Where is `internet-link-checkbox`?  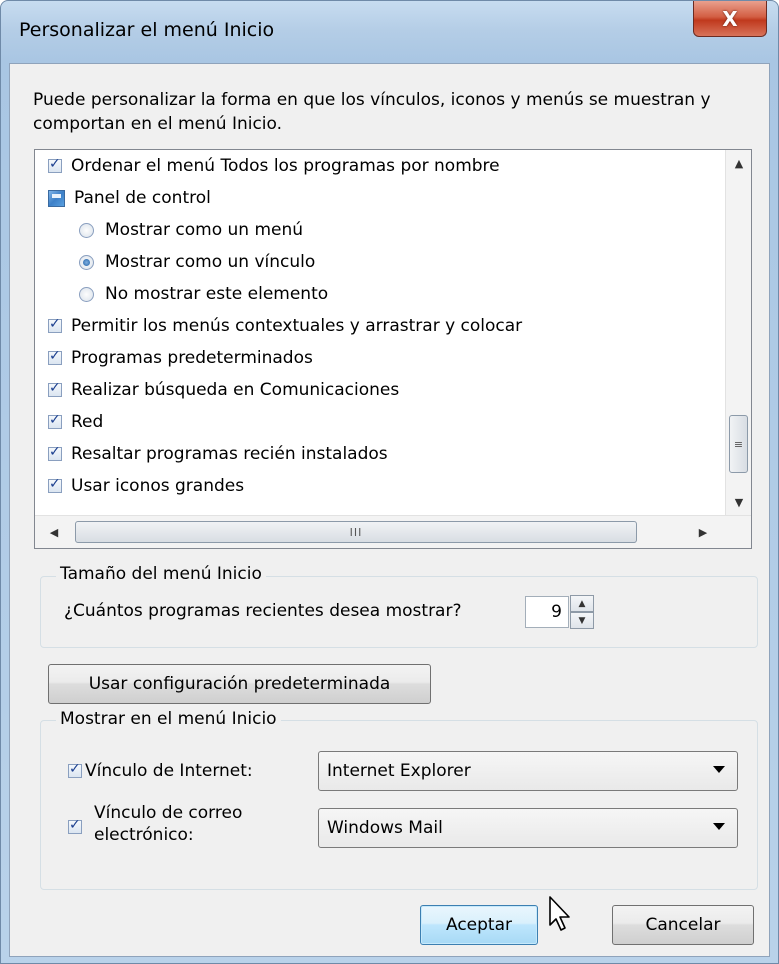
internet-link-checkbox is located at coordinates (75, 769).